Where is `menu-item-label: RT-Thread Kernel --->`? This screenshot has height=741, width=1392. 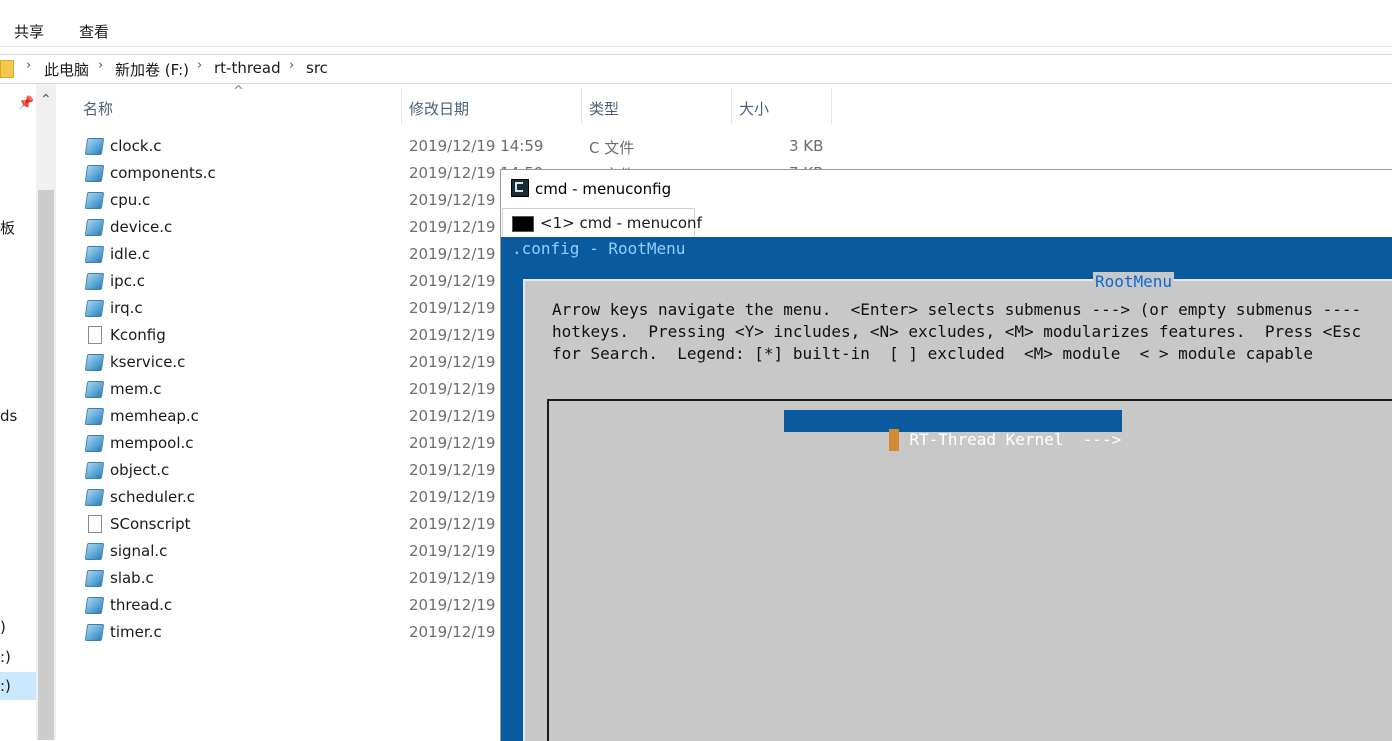 menu-item-label: RT-Thread Kernel ---> is located at coordinates (1015, 439).